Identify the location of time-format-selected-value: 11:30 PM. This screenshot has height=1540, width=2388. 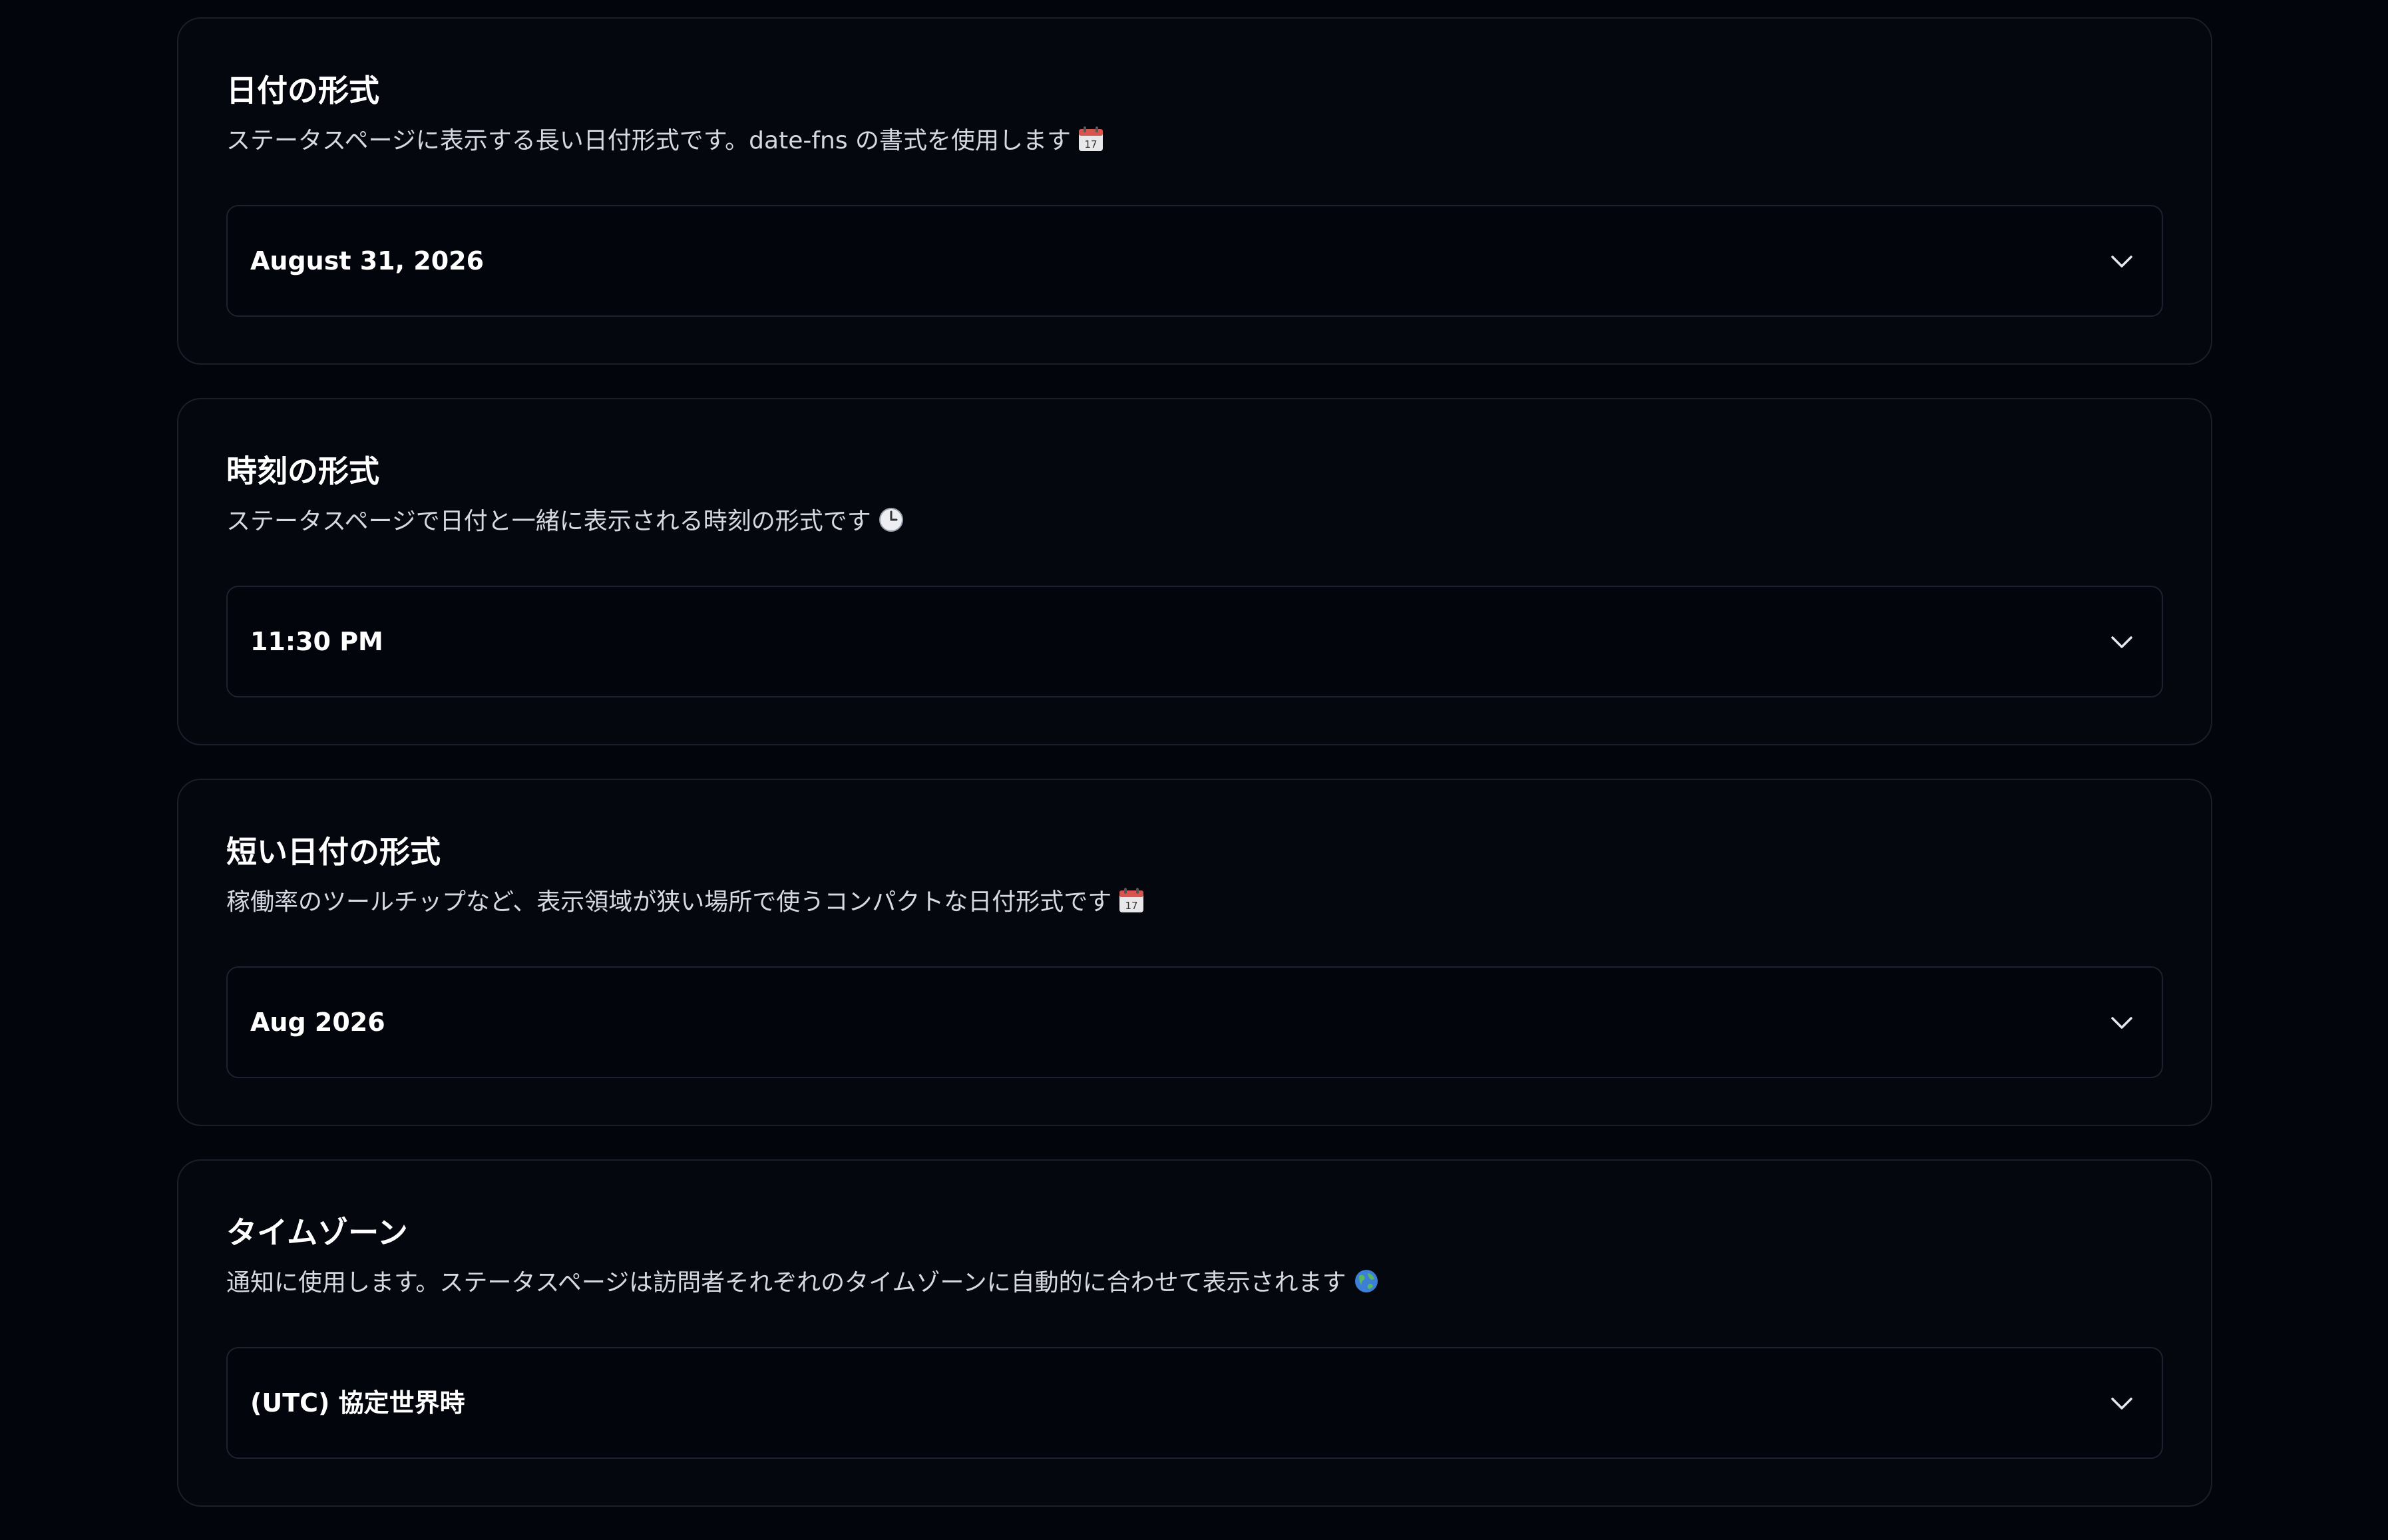
(316, 641).